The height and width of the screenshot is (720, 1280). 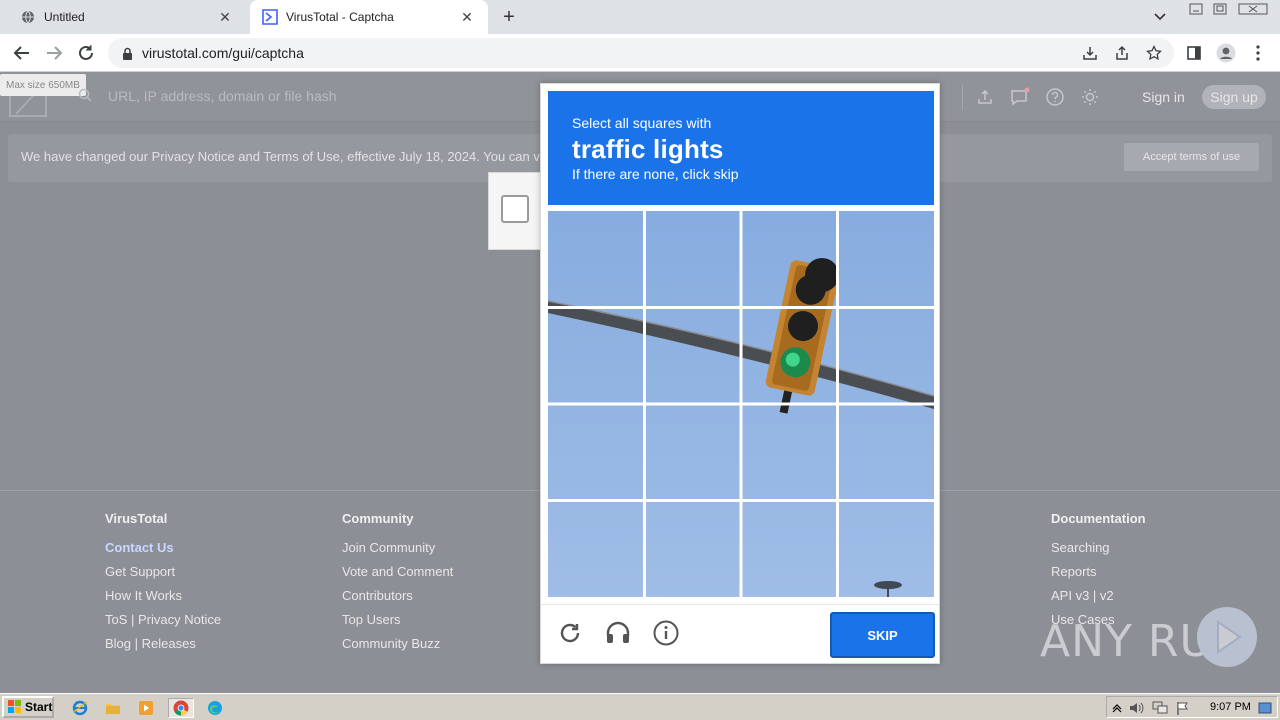 I want to click on sign-in-link: Sign in, so click(x=1163, y=97).